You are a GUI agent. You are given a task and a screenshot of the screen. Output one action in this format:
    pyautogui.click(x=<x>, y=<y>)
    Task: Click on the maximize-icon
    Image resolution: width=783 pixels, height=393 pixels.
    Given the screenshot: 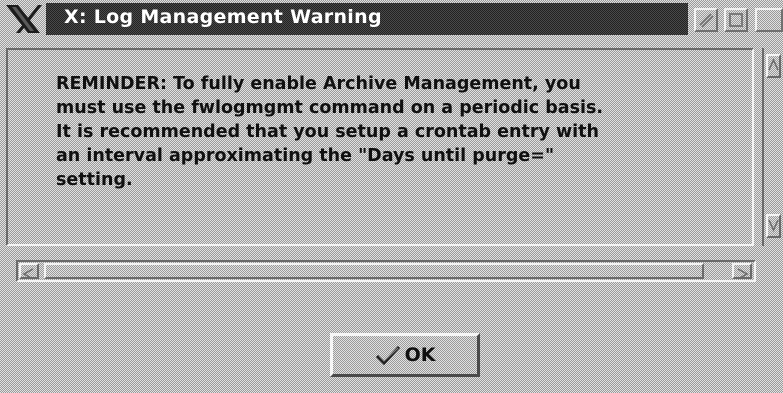 What is the action you would take?
    pyautogui.click(x=736, y=20)
    